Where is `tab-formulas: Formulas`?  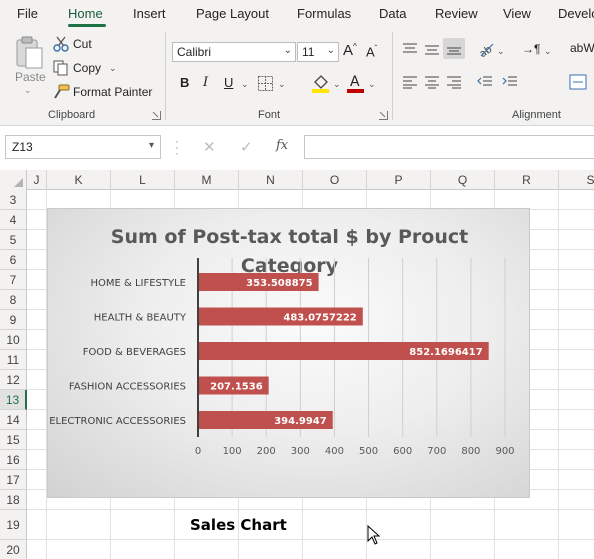 tab-formulas: Formulas is located at coordinates (324, 13).